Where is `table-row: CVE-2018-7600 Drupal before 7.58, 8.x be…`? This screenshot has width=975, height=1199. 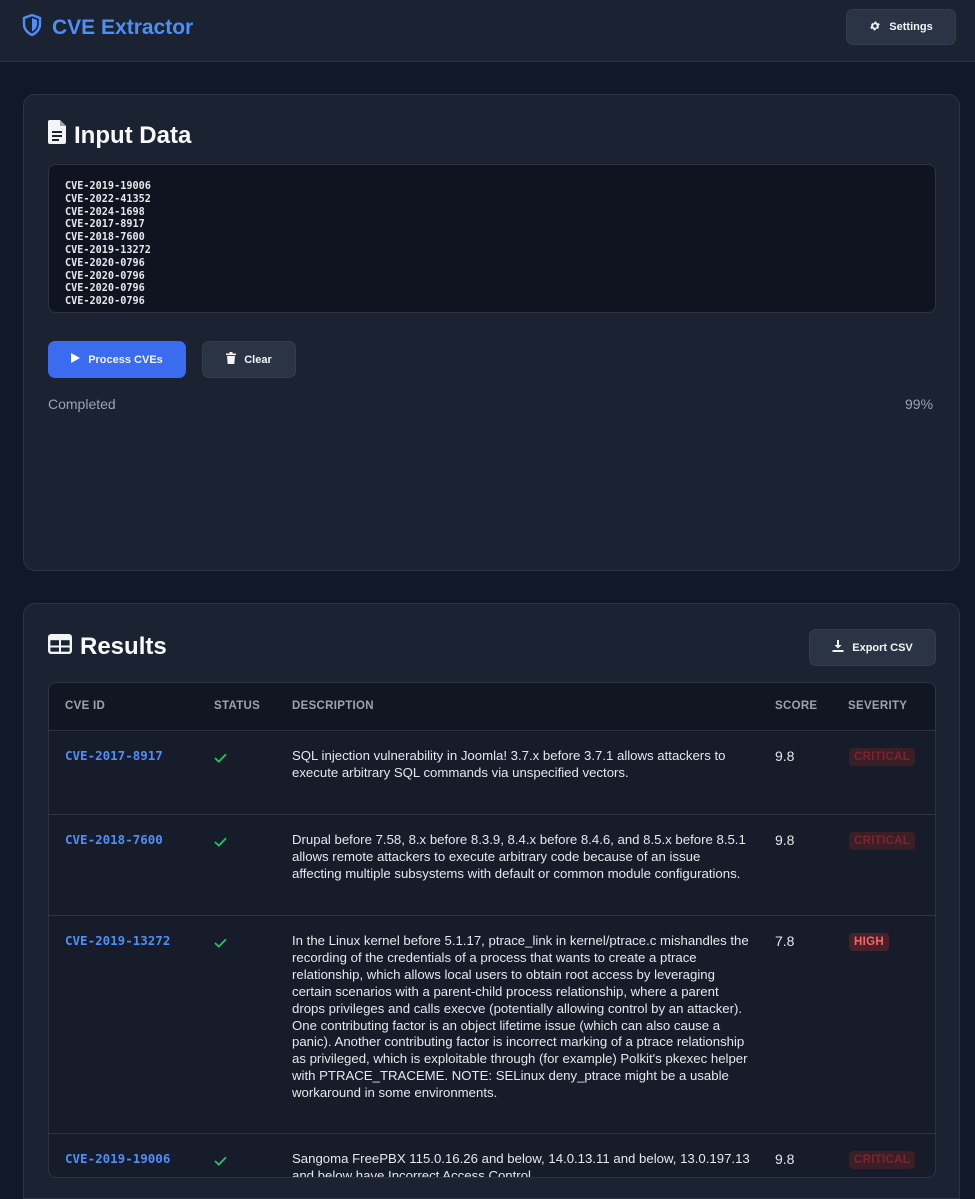
table-row: CVE-2018-7600 Drupal before 7.58, 8.x be… is located at coordinates (492, 865).